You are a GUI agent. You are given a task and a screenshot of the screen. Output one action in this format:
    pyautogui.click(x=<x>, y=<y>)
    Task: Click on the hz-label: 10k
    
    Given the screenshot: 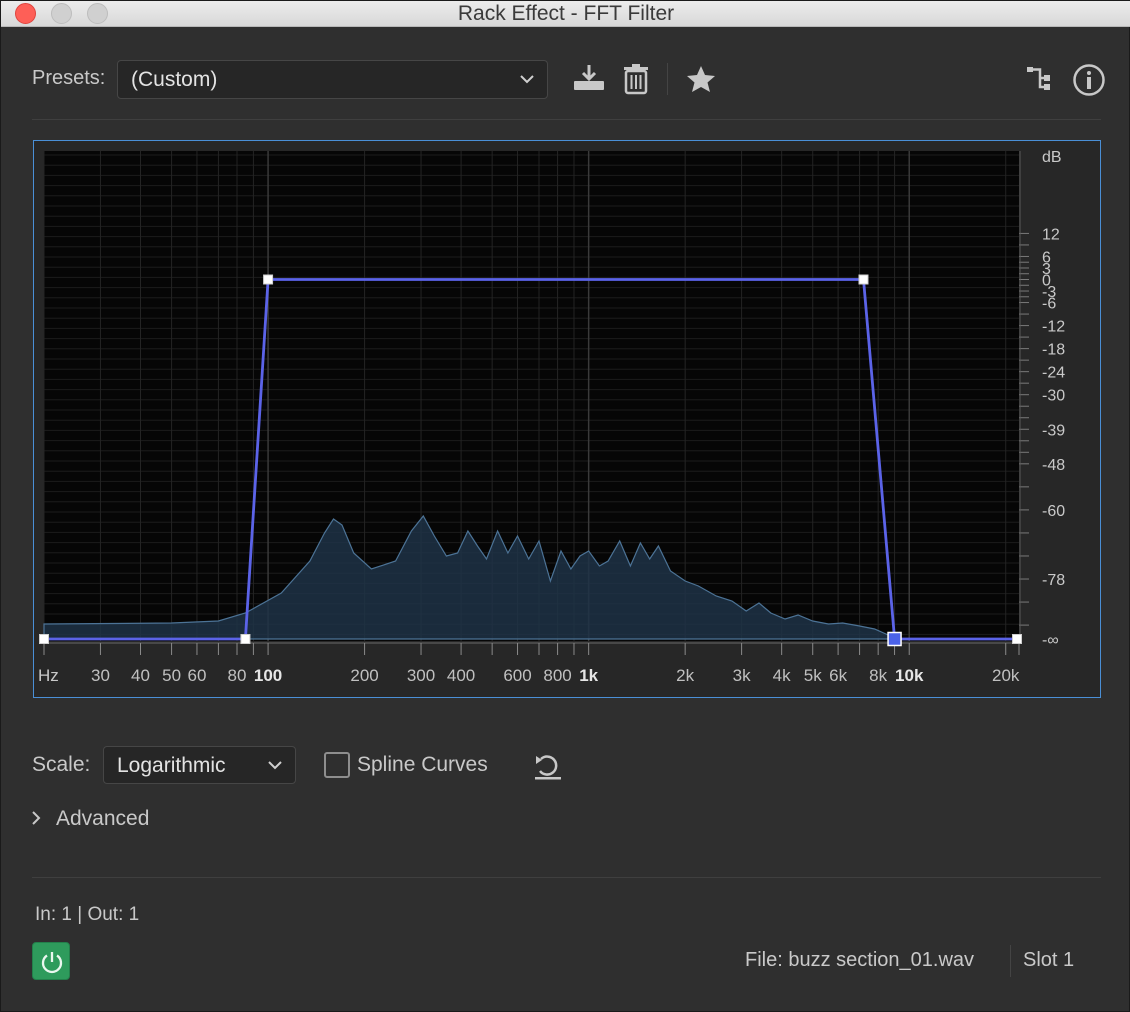 What is the action you would take?
    pyautogui.click(x=909, y=675)
    